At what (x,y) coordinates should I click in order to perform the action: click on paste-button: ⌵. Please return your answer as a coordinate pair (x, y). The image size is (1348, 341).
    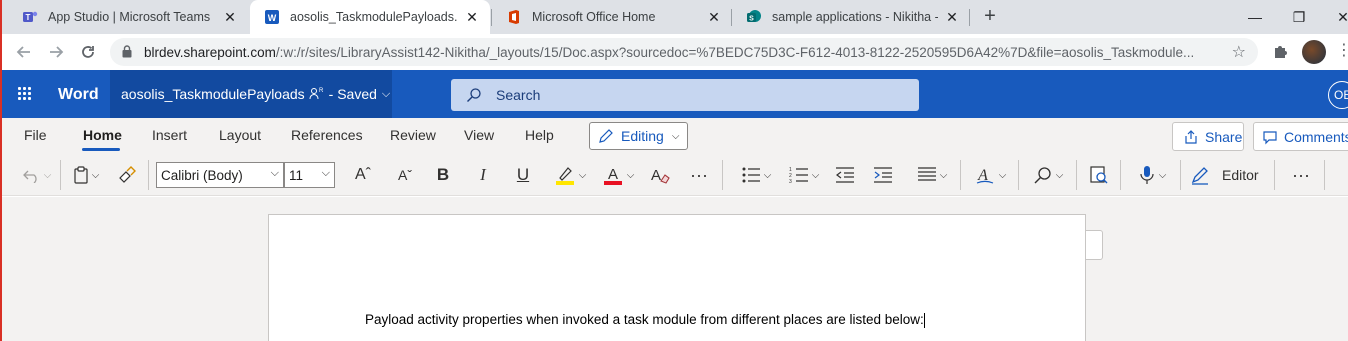
    Looking at the image, I should click on (86, 175).